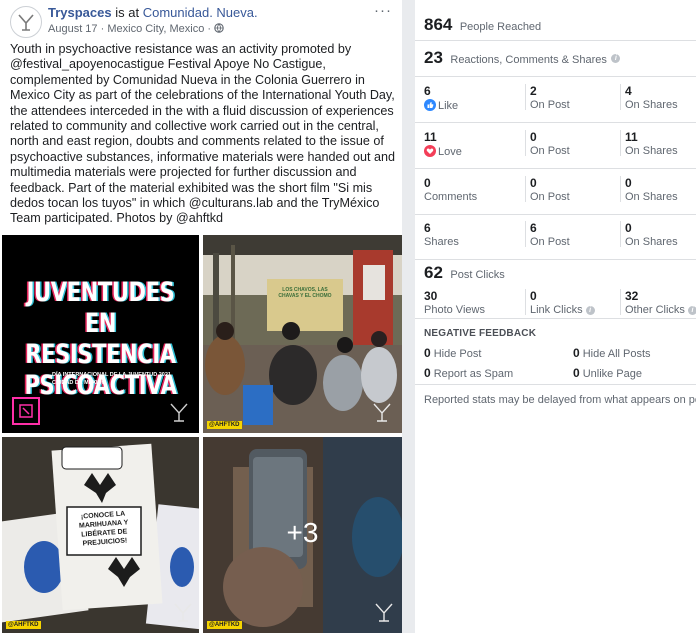  I want to click on comments-on-shares-label: On Shares, so click(651, 197).